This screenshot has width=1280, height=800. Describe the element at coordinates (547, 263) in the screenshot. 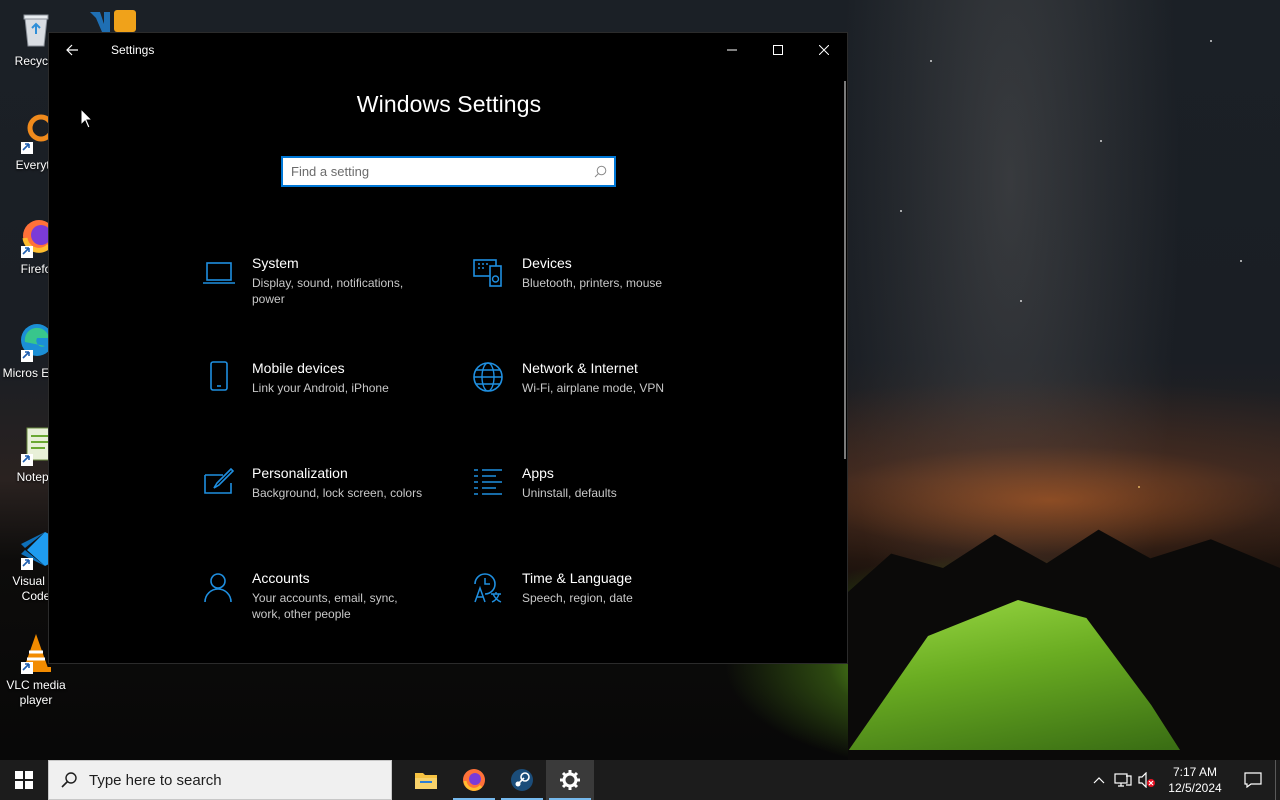

I see `category-title: Devices` at that location.